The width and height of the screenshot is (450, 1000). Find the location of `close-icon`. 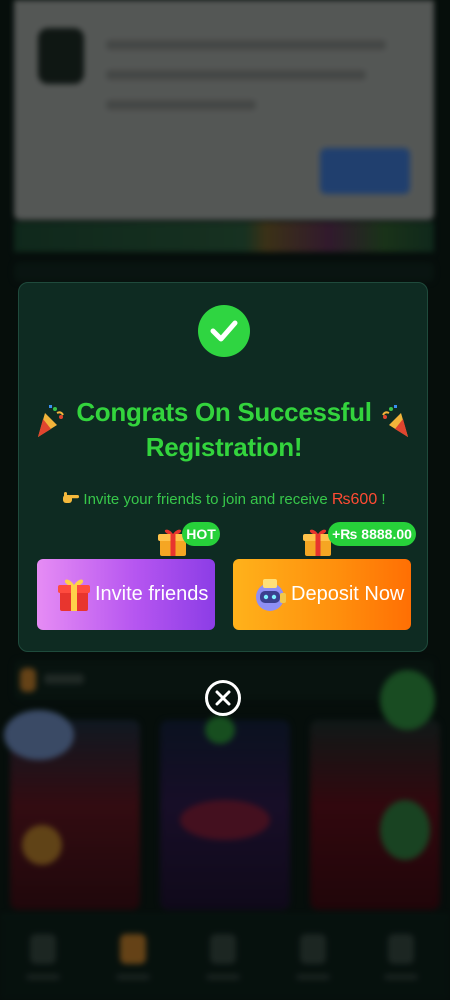

close-icon is located at coordinates (223, 698).